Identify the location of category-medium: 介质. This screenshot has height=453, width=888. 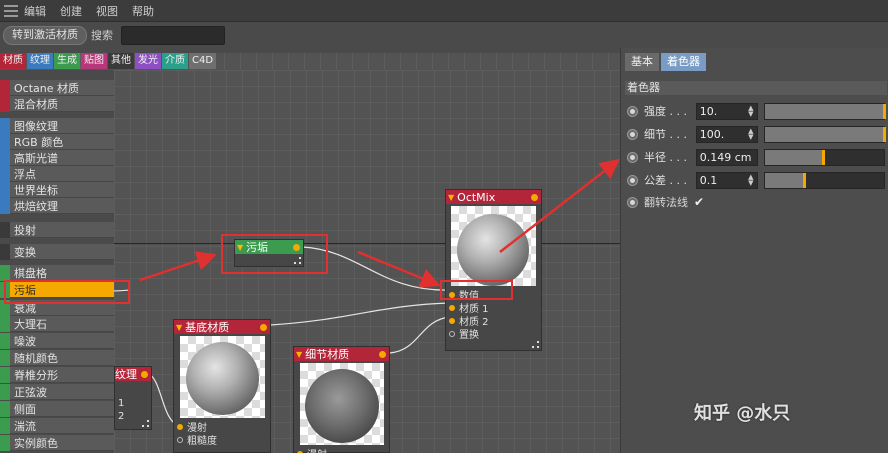
(175, 61).